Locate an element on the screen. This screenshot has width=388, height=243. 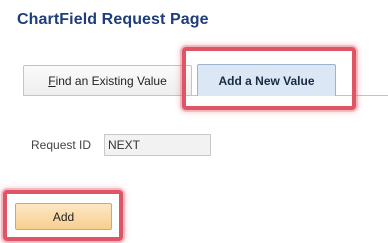
tab-find-existing-value: Find an Existing Value is located at coordinates (107, 80).